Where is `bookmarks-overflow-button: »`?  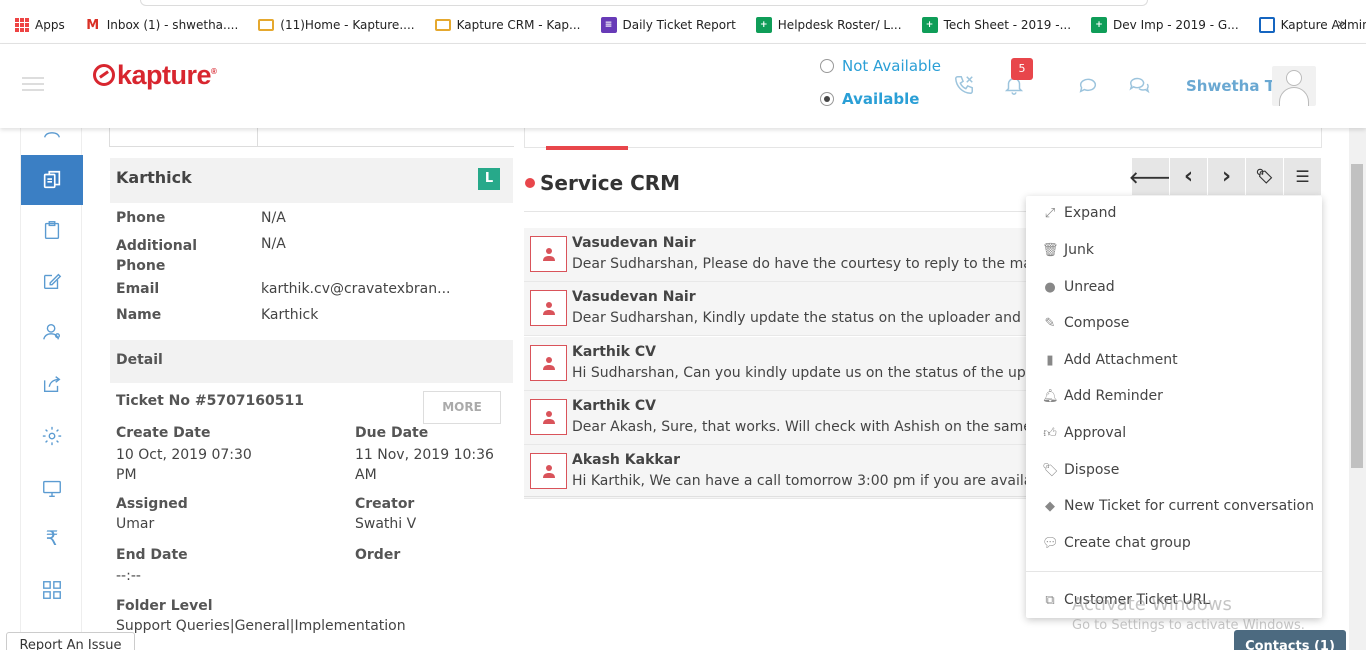 bookmarks-overflow-button: » is located at coordinates (1341, 24).